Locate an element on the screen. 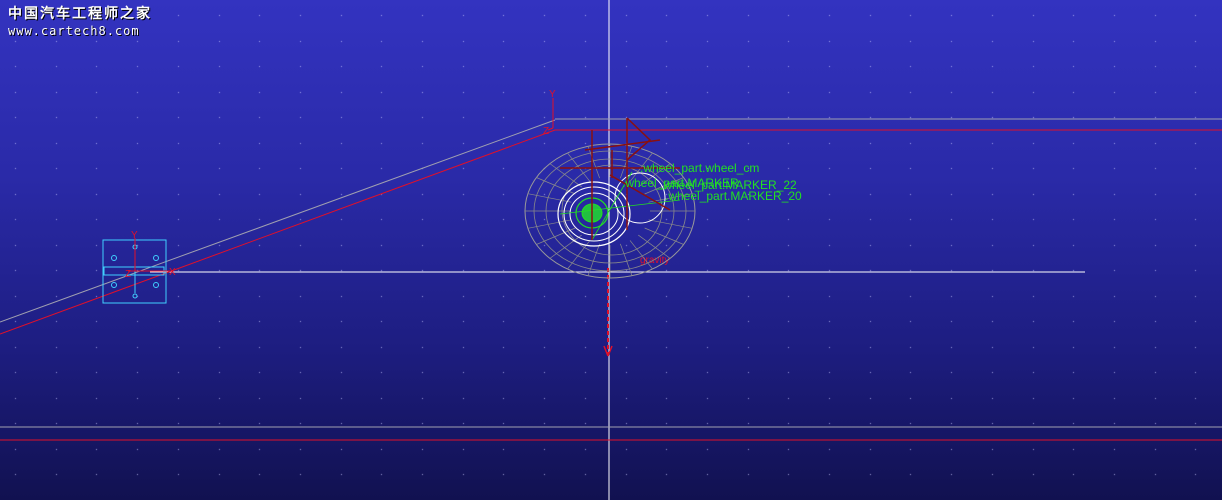 The height and width of the screenshot is (500, 1222). gravity-vector: gravity is located at coordinates (636, 306).